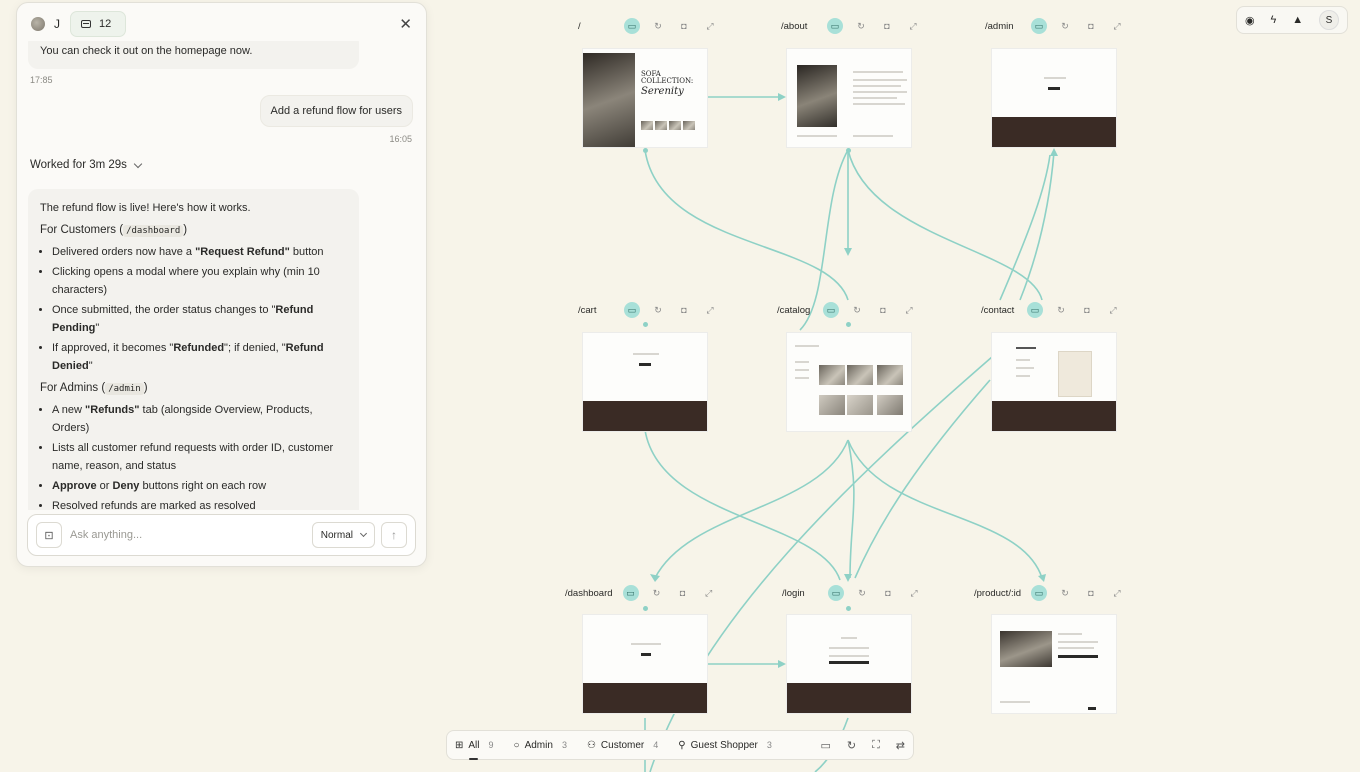 The width and height of the screenshot is (1360, 772). Describe the element at coordinates (596, 310) in the screenshot. I see `route-label: /cart` at that location.